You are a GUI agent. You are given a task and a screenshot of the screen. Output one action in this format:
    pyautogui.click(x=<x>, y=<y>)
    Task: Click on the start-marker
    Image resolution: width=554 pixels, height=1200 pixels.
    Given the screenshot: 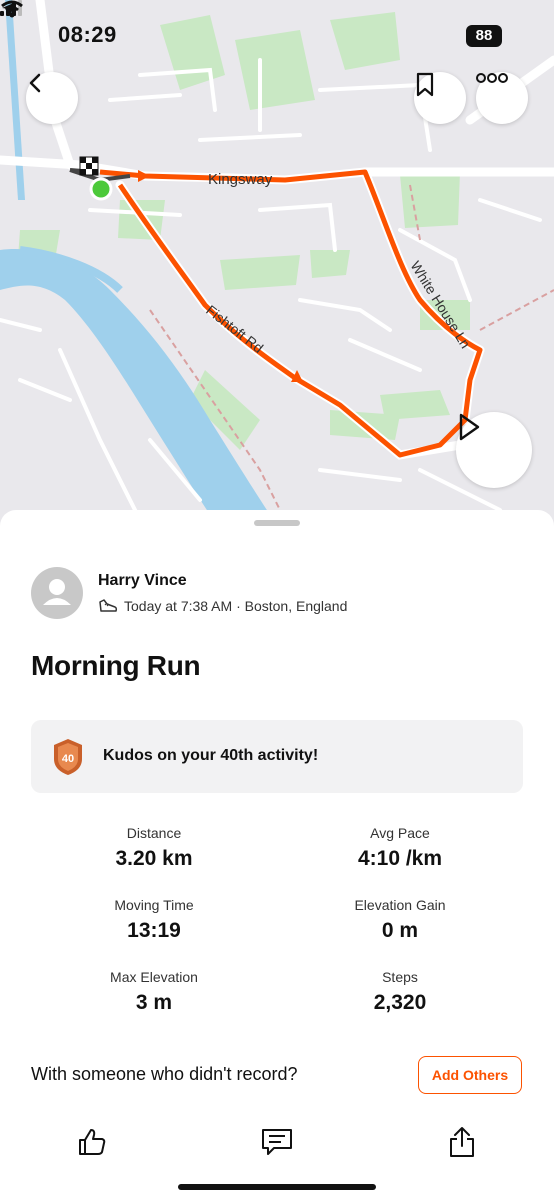 What is the action you would take?
    pyautogui.click(x=101, y=189)
    